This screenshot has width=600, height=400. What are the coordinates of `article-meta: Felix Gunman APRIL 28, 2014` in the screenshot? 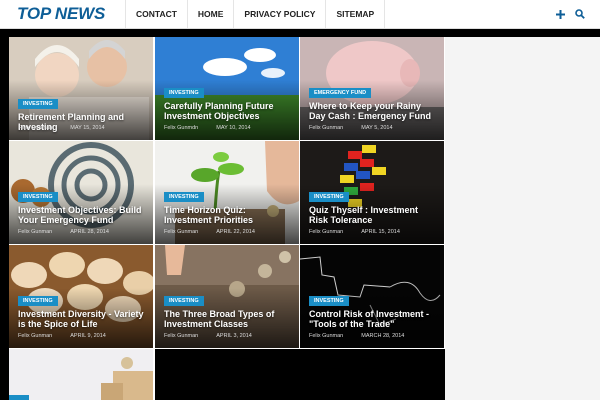 It's located at (72, 232).